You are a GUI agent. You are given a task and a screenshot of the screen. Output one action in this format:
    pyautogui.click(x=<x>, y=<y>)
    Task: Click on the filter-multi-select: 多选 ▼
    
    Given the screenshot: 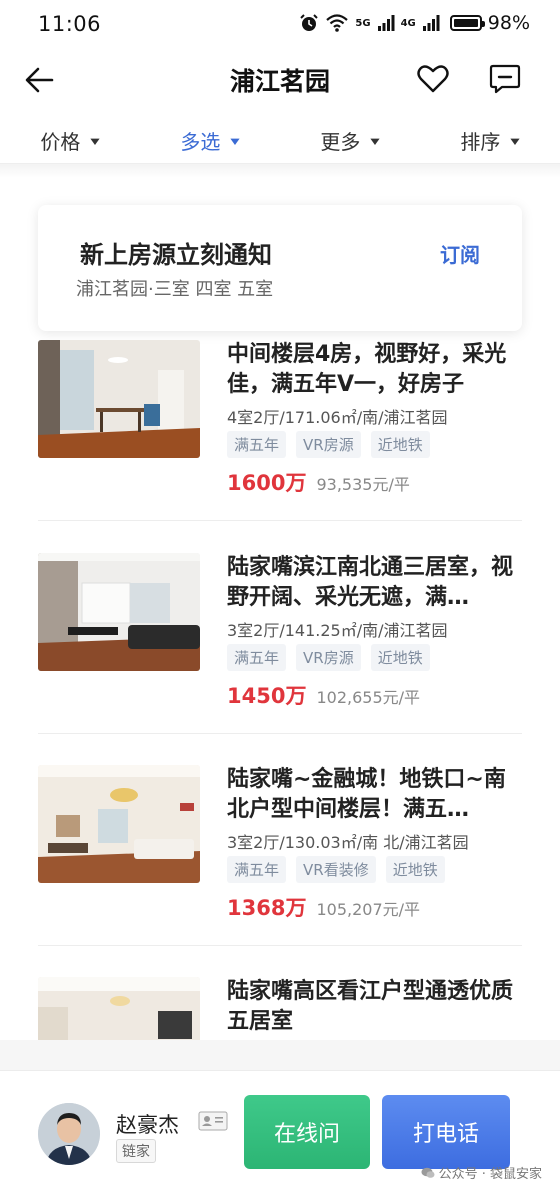 What is the action you would take?
    pyautogui.click(x=209, y=140)
    